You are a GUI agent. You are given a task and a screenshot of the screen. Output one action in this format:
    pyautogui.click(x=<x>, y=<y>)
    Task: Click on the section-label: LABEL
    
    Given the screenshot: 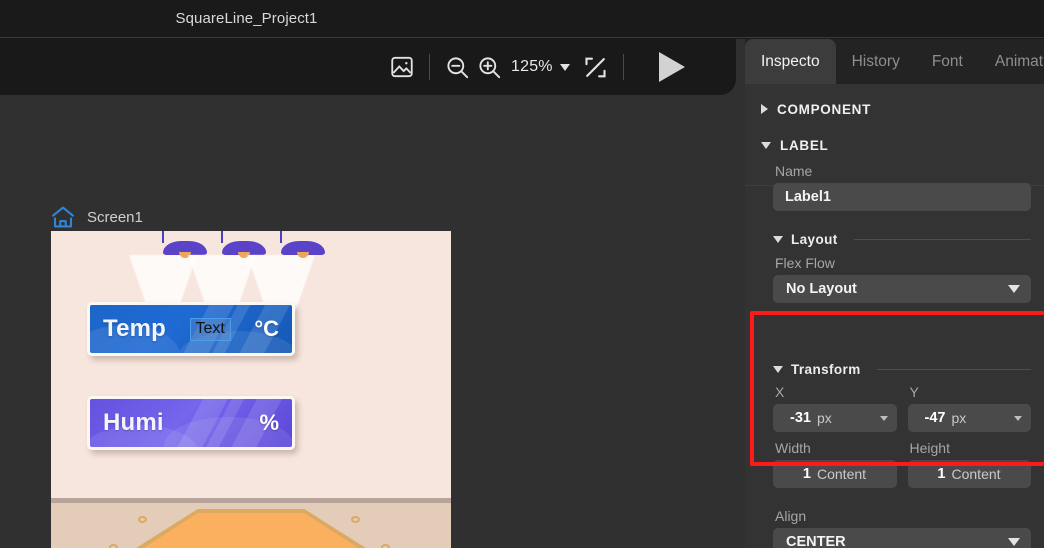 What is the action you would take?
    pyautogui.click(x=894, y=145)
    